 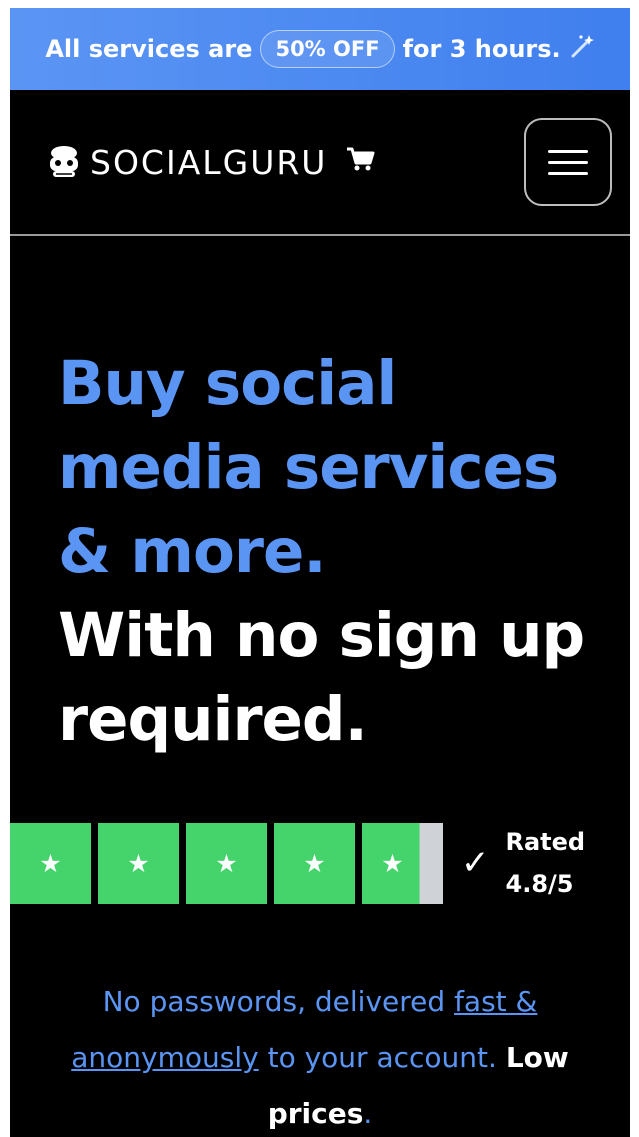 What do you see at coordinates (545, 842) in the screenshot?
I see `rating-label-line1: Rated` at bounding box center [545, 842].